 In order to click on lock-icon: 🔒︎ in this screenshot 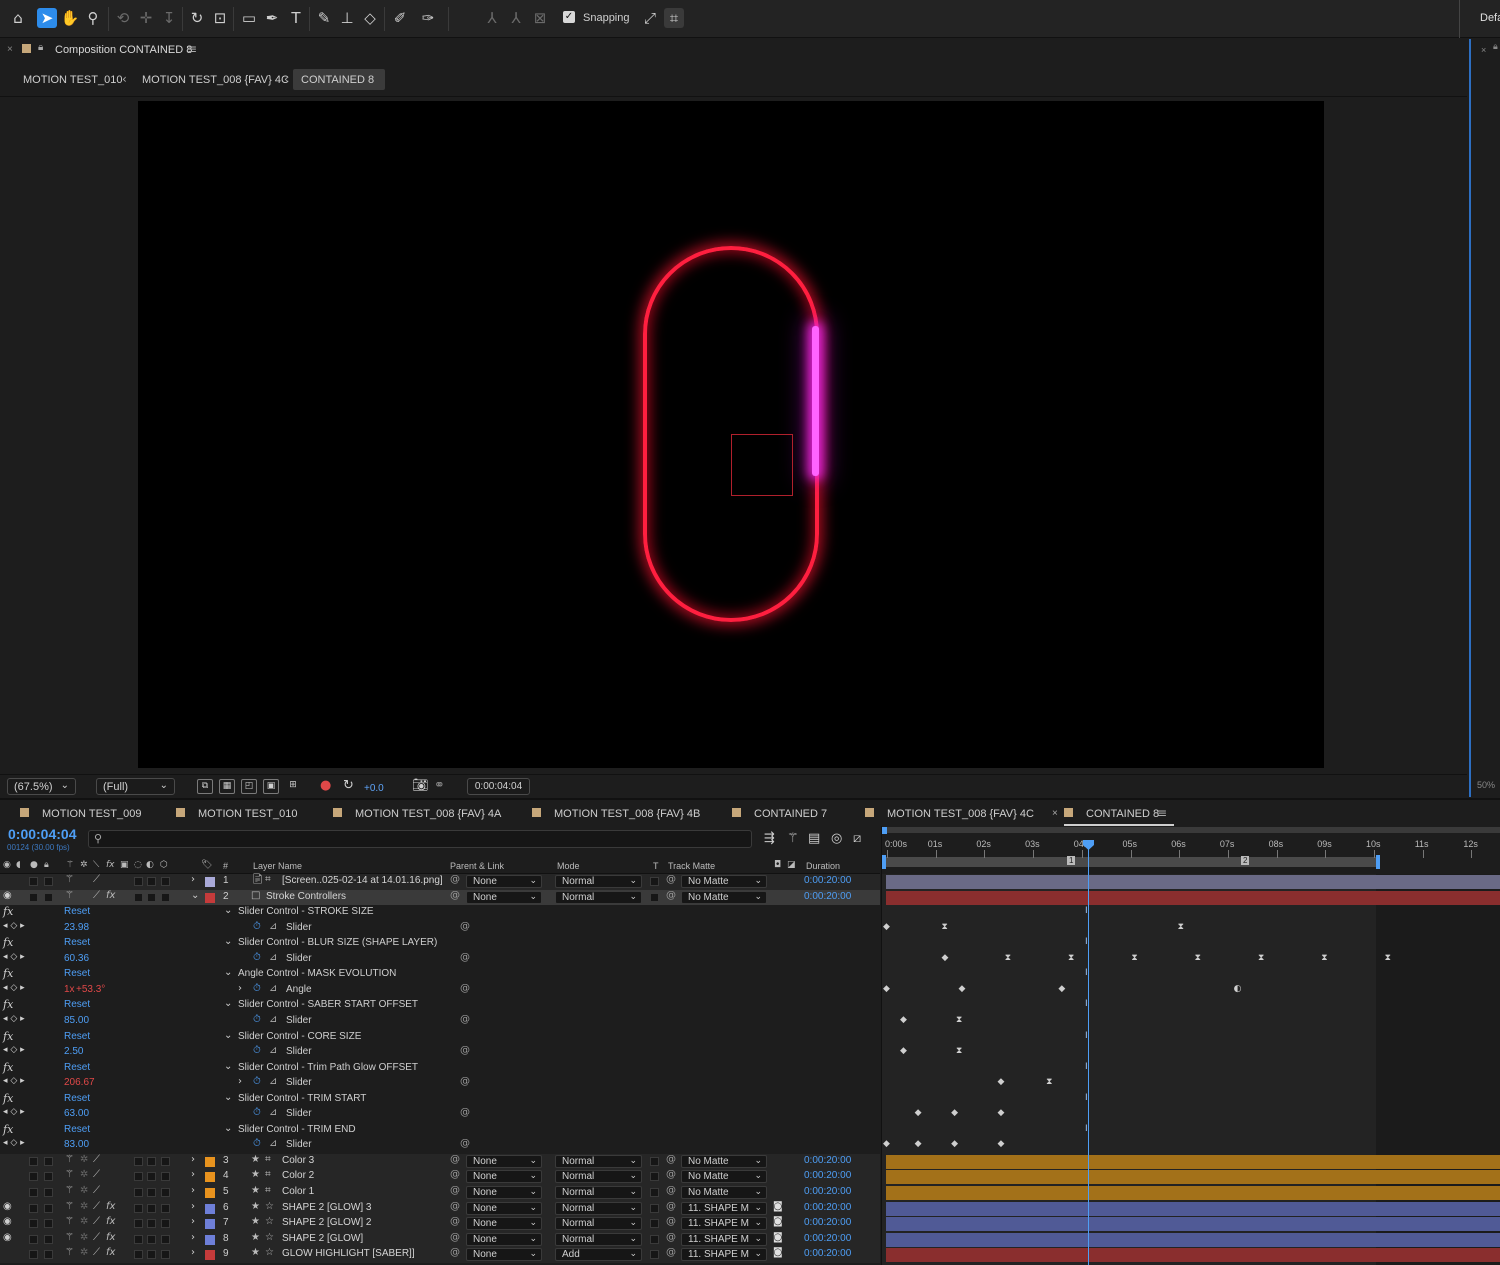, I will do `click(40, 47)`.